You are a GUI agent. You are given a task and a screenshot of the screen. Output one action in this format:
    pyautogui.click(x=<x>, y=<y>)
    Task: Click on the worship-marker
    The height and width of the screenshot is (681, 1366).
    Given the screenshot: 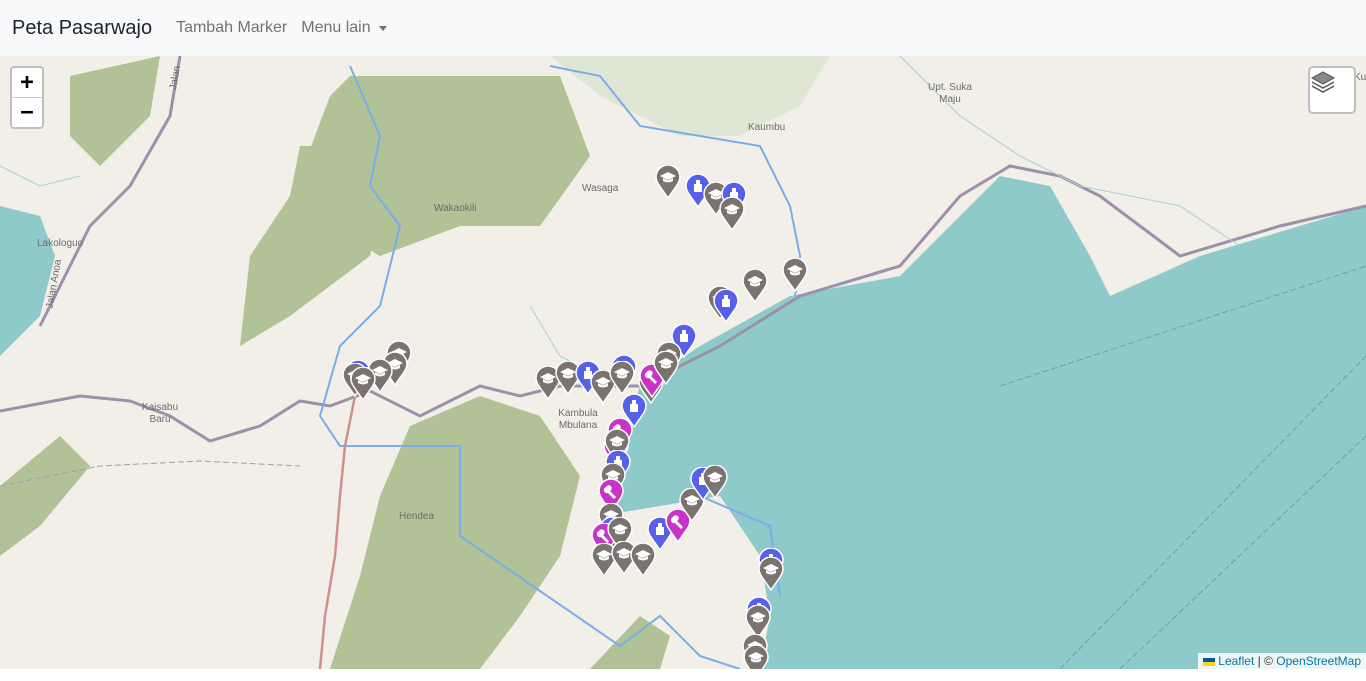 What is the action you would take?
    pyautogui.click(x=726, y=306)
    